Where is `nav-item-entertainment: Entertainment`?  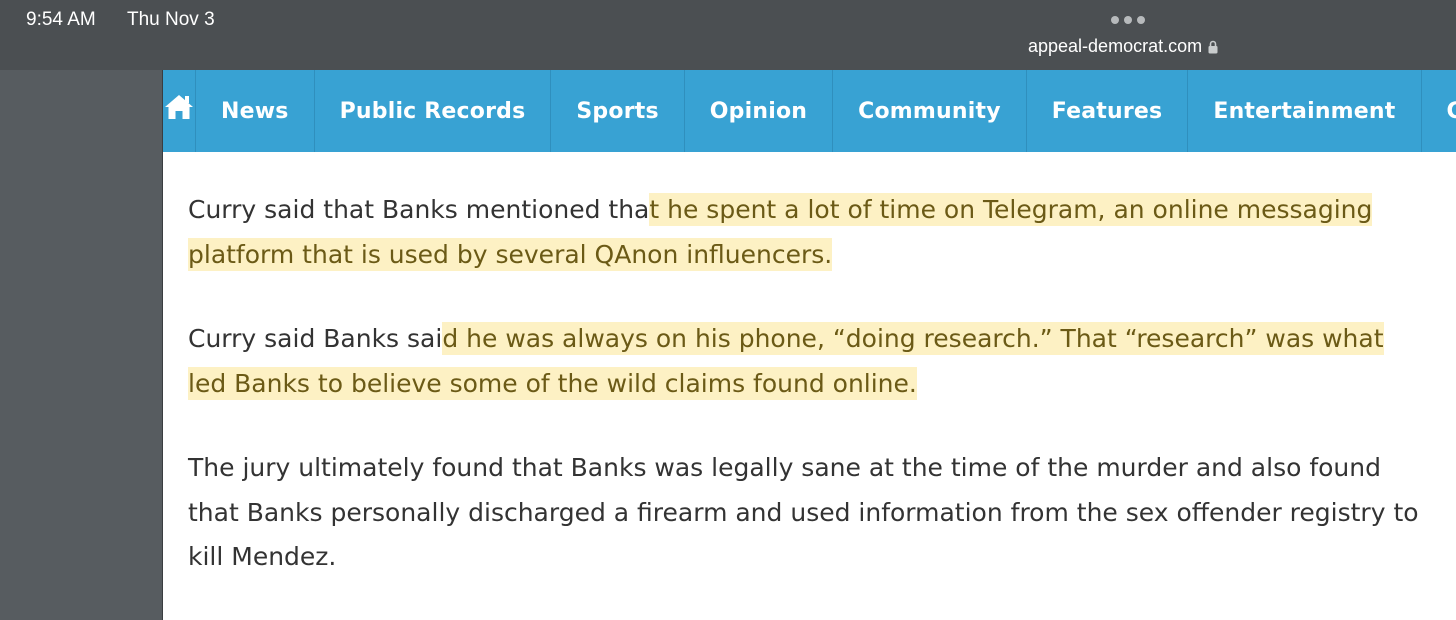 nav-item-entertainment: Entertainment is located at coordinates (1305, 111).